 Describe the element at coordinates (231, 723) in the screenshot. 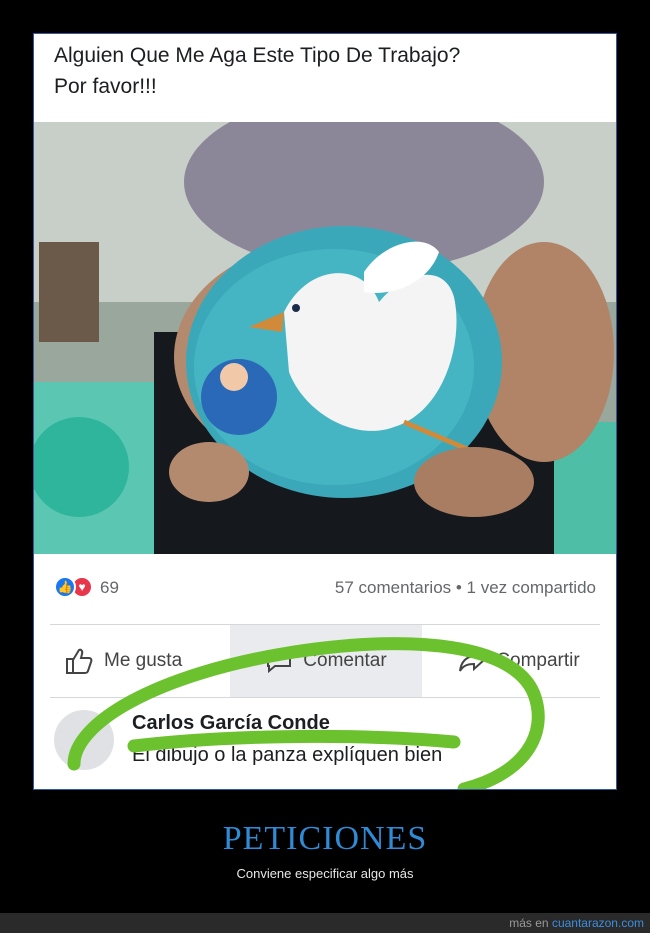

I see `comment-author: Carlos García Conde` at that location.